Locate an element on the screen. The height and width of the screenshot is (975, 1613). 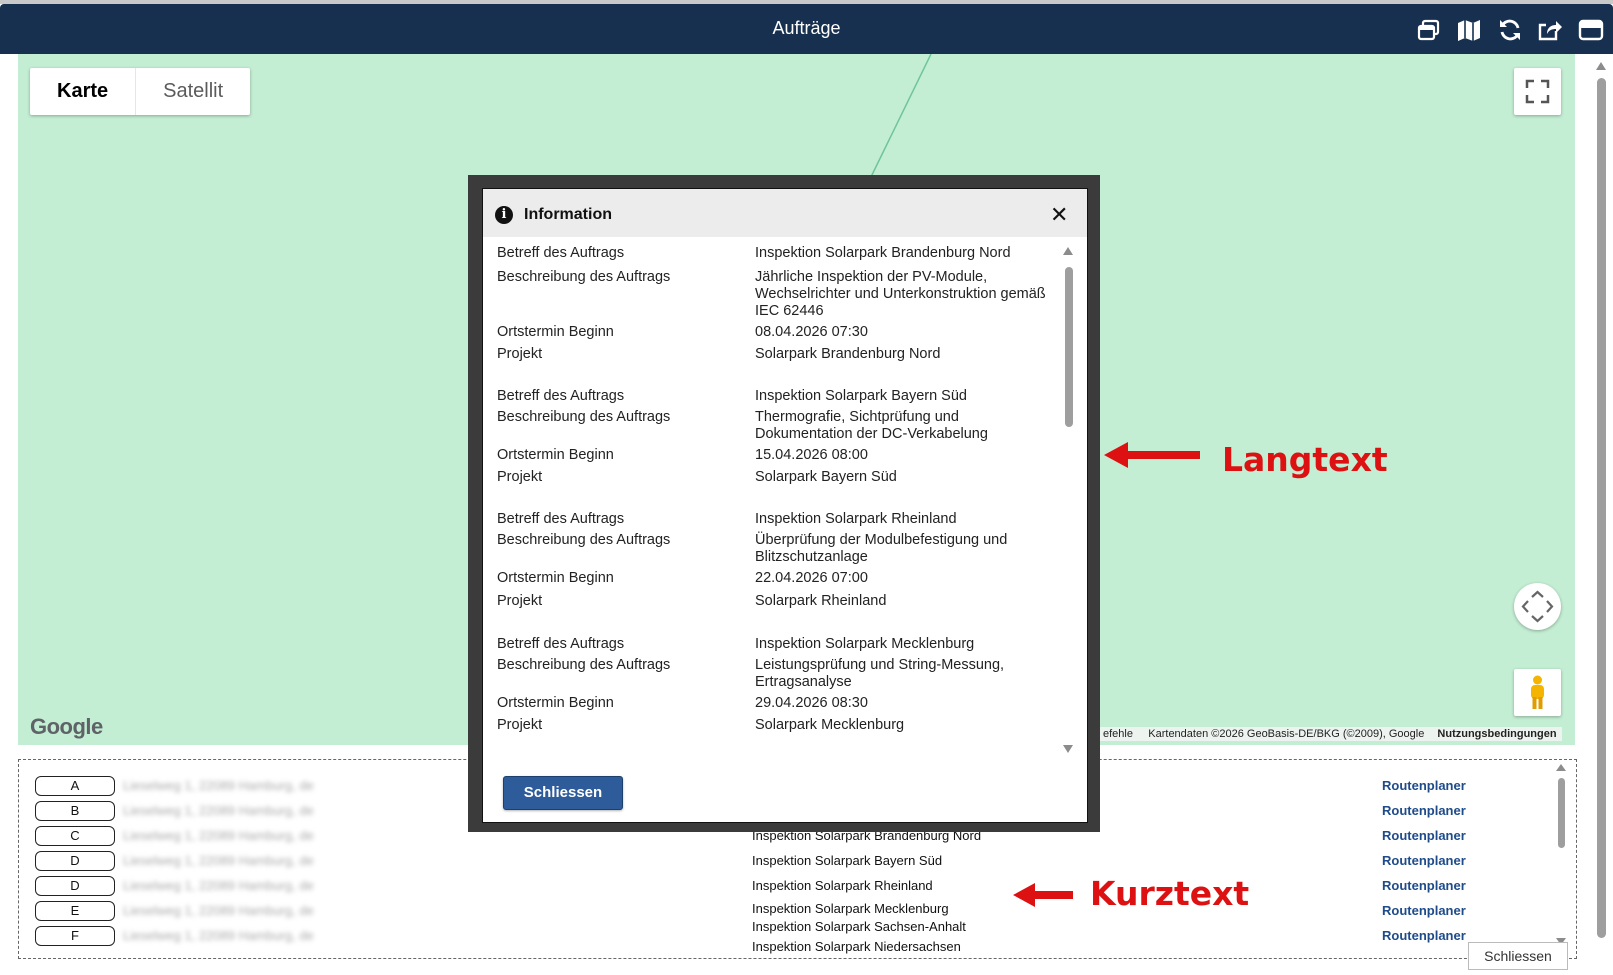
google-logo: Google is located at coordinates (66, 726).